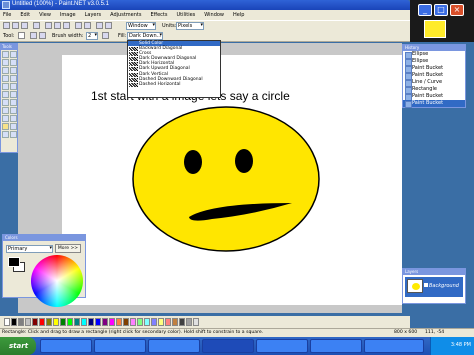  Describe the element at coordinates (5, 78) in the screenshot. I see `magic-wand-icon` at that location.